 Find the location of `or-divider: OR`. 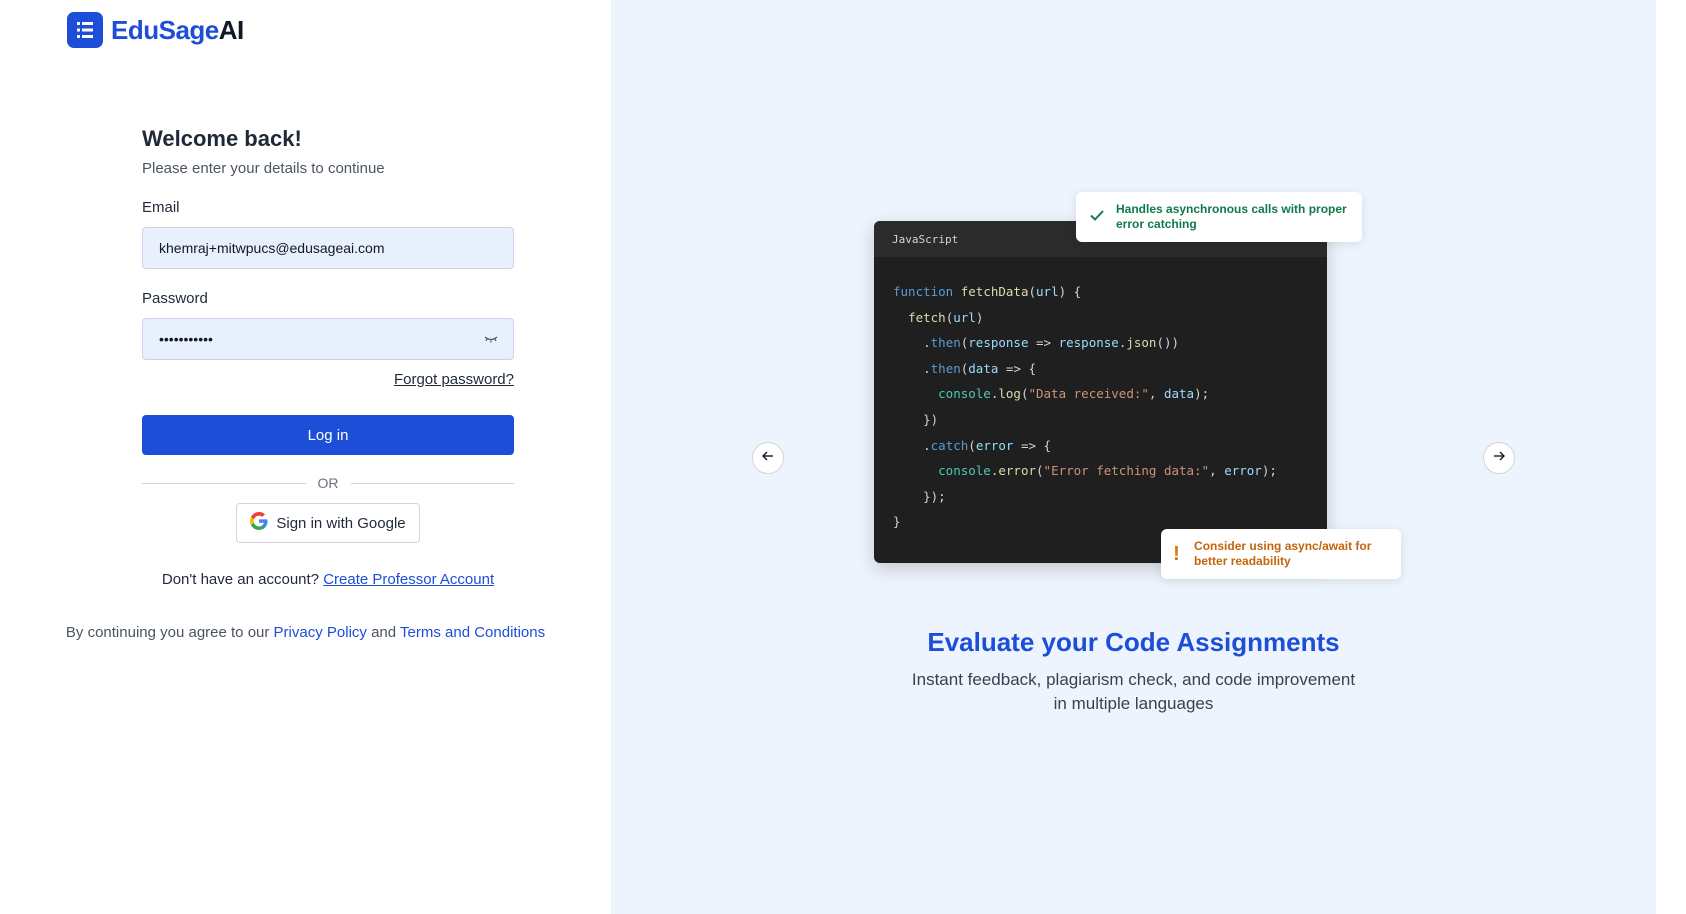

or-divider: OR is located at coordinates (328, 483).